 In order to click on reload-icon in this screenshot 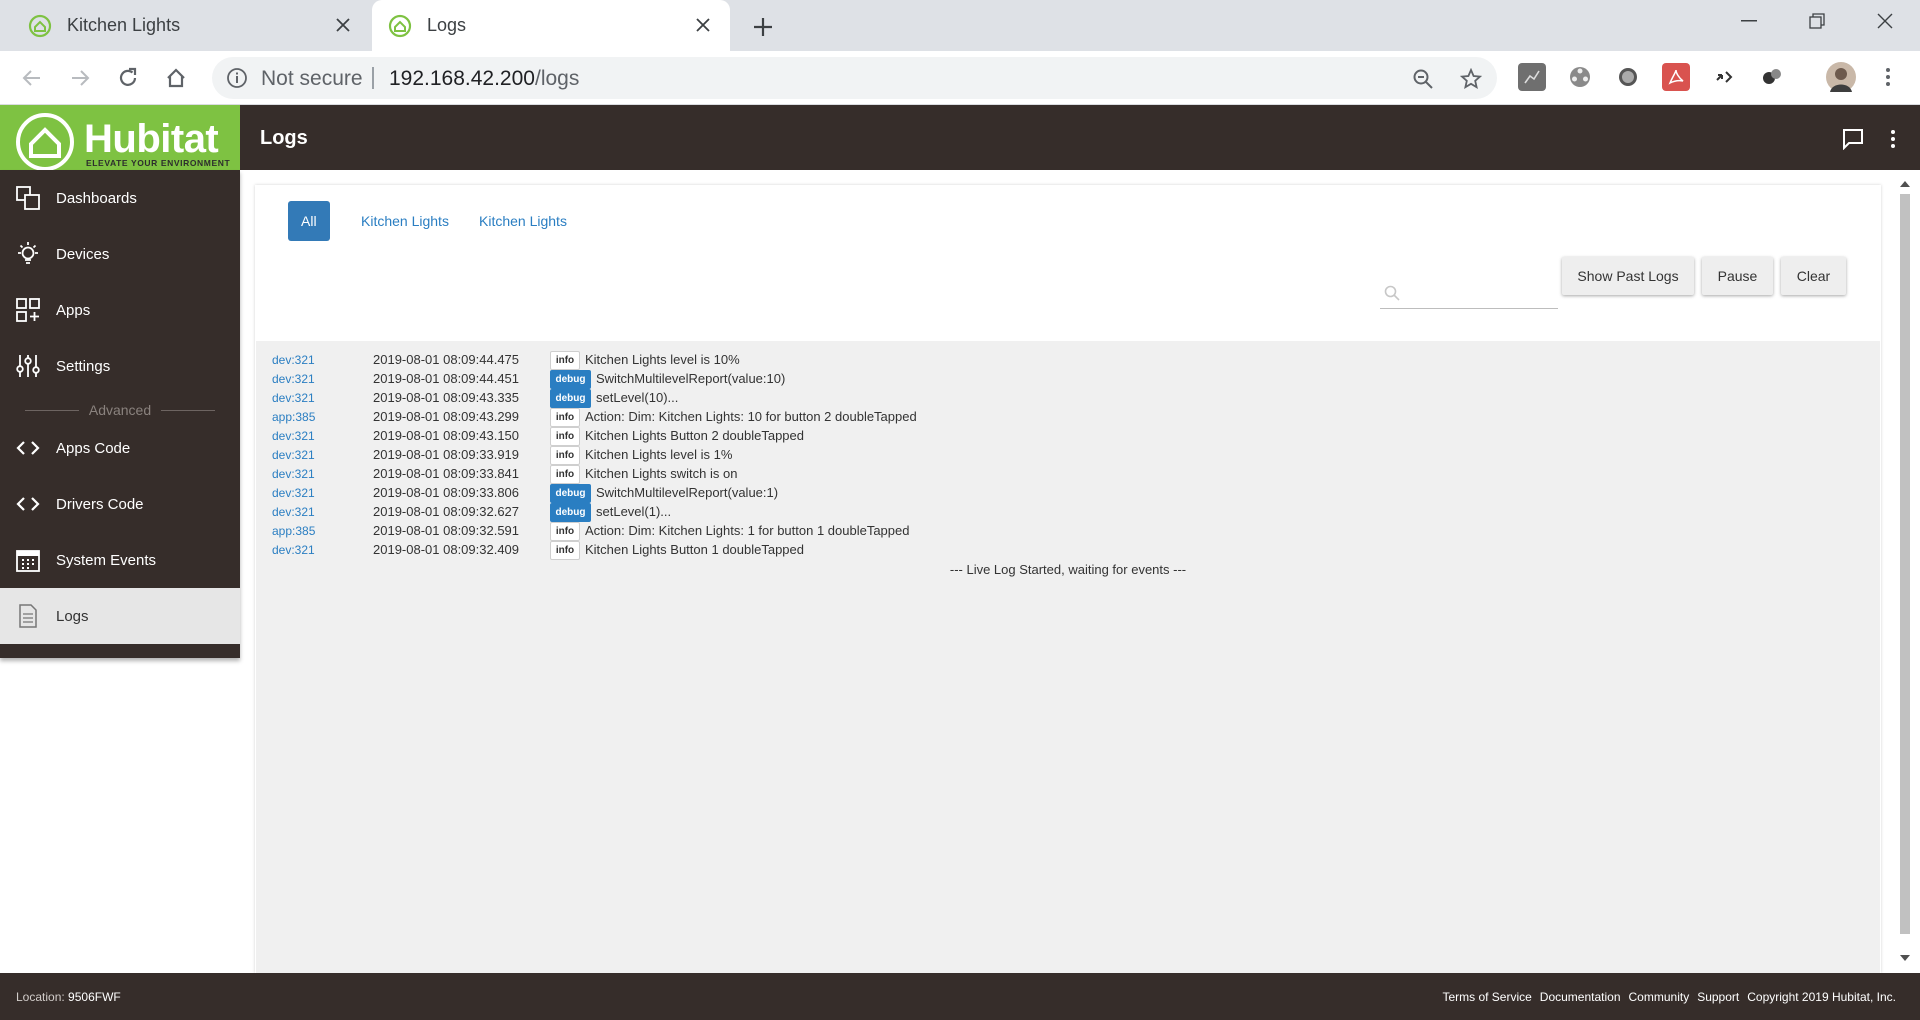, I will do `click(128, 78)`.